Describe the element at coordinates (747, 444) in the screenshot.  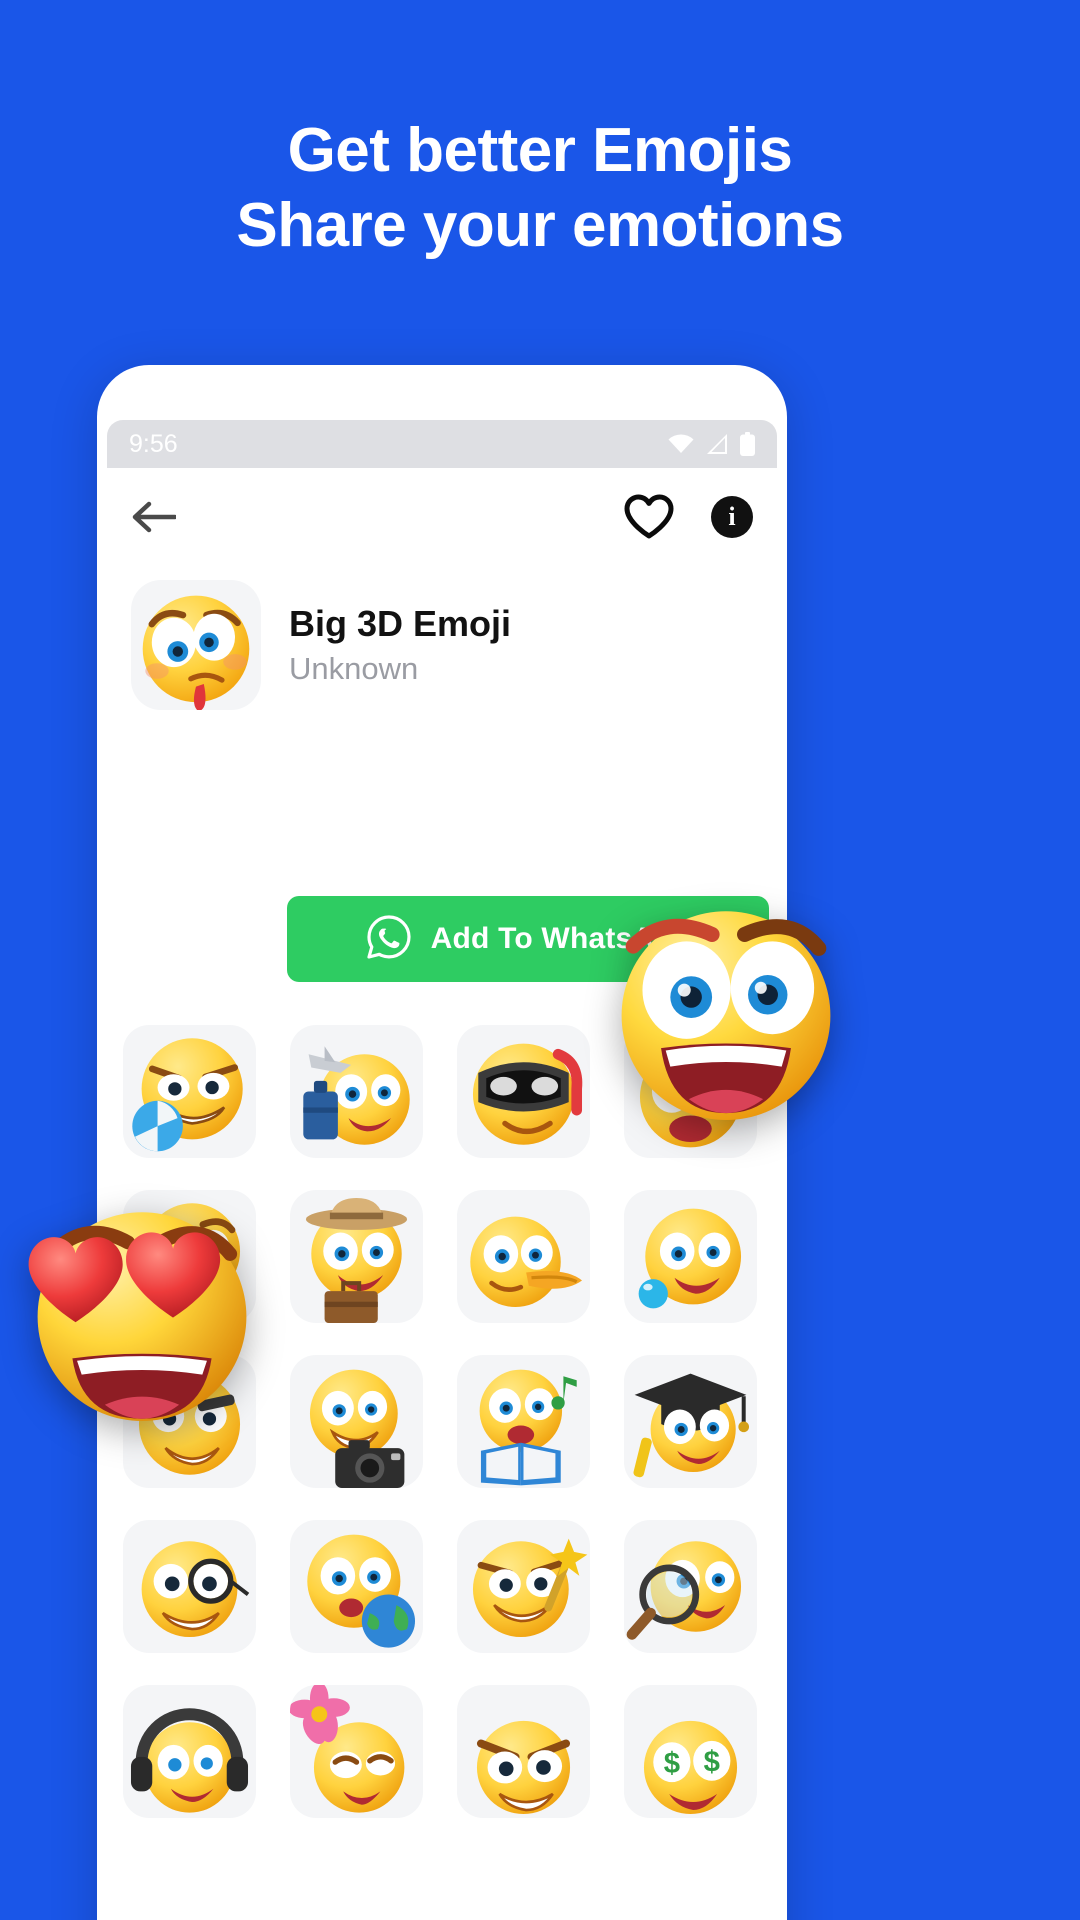
I see `battery-icon` at that location.